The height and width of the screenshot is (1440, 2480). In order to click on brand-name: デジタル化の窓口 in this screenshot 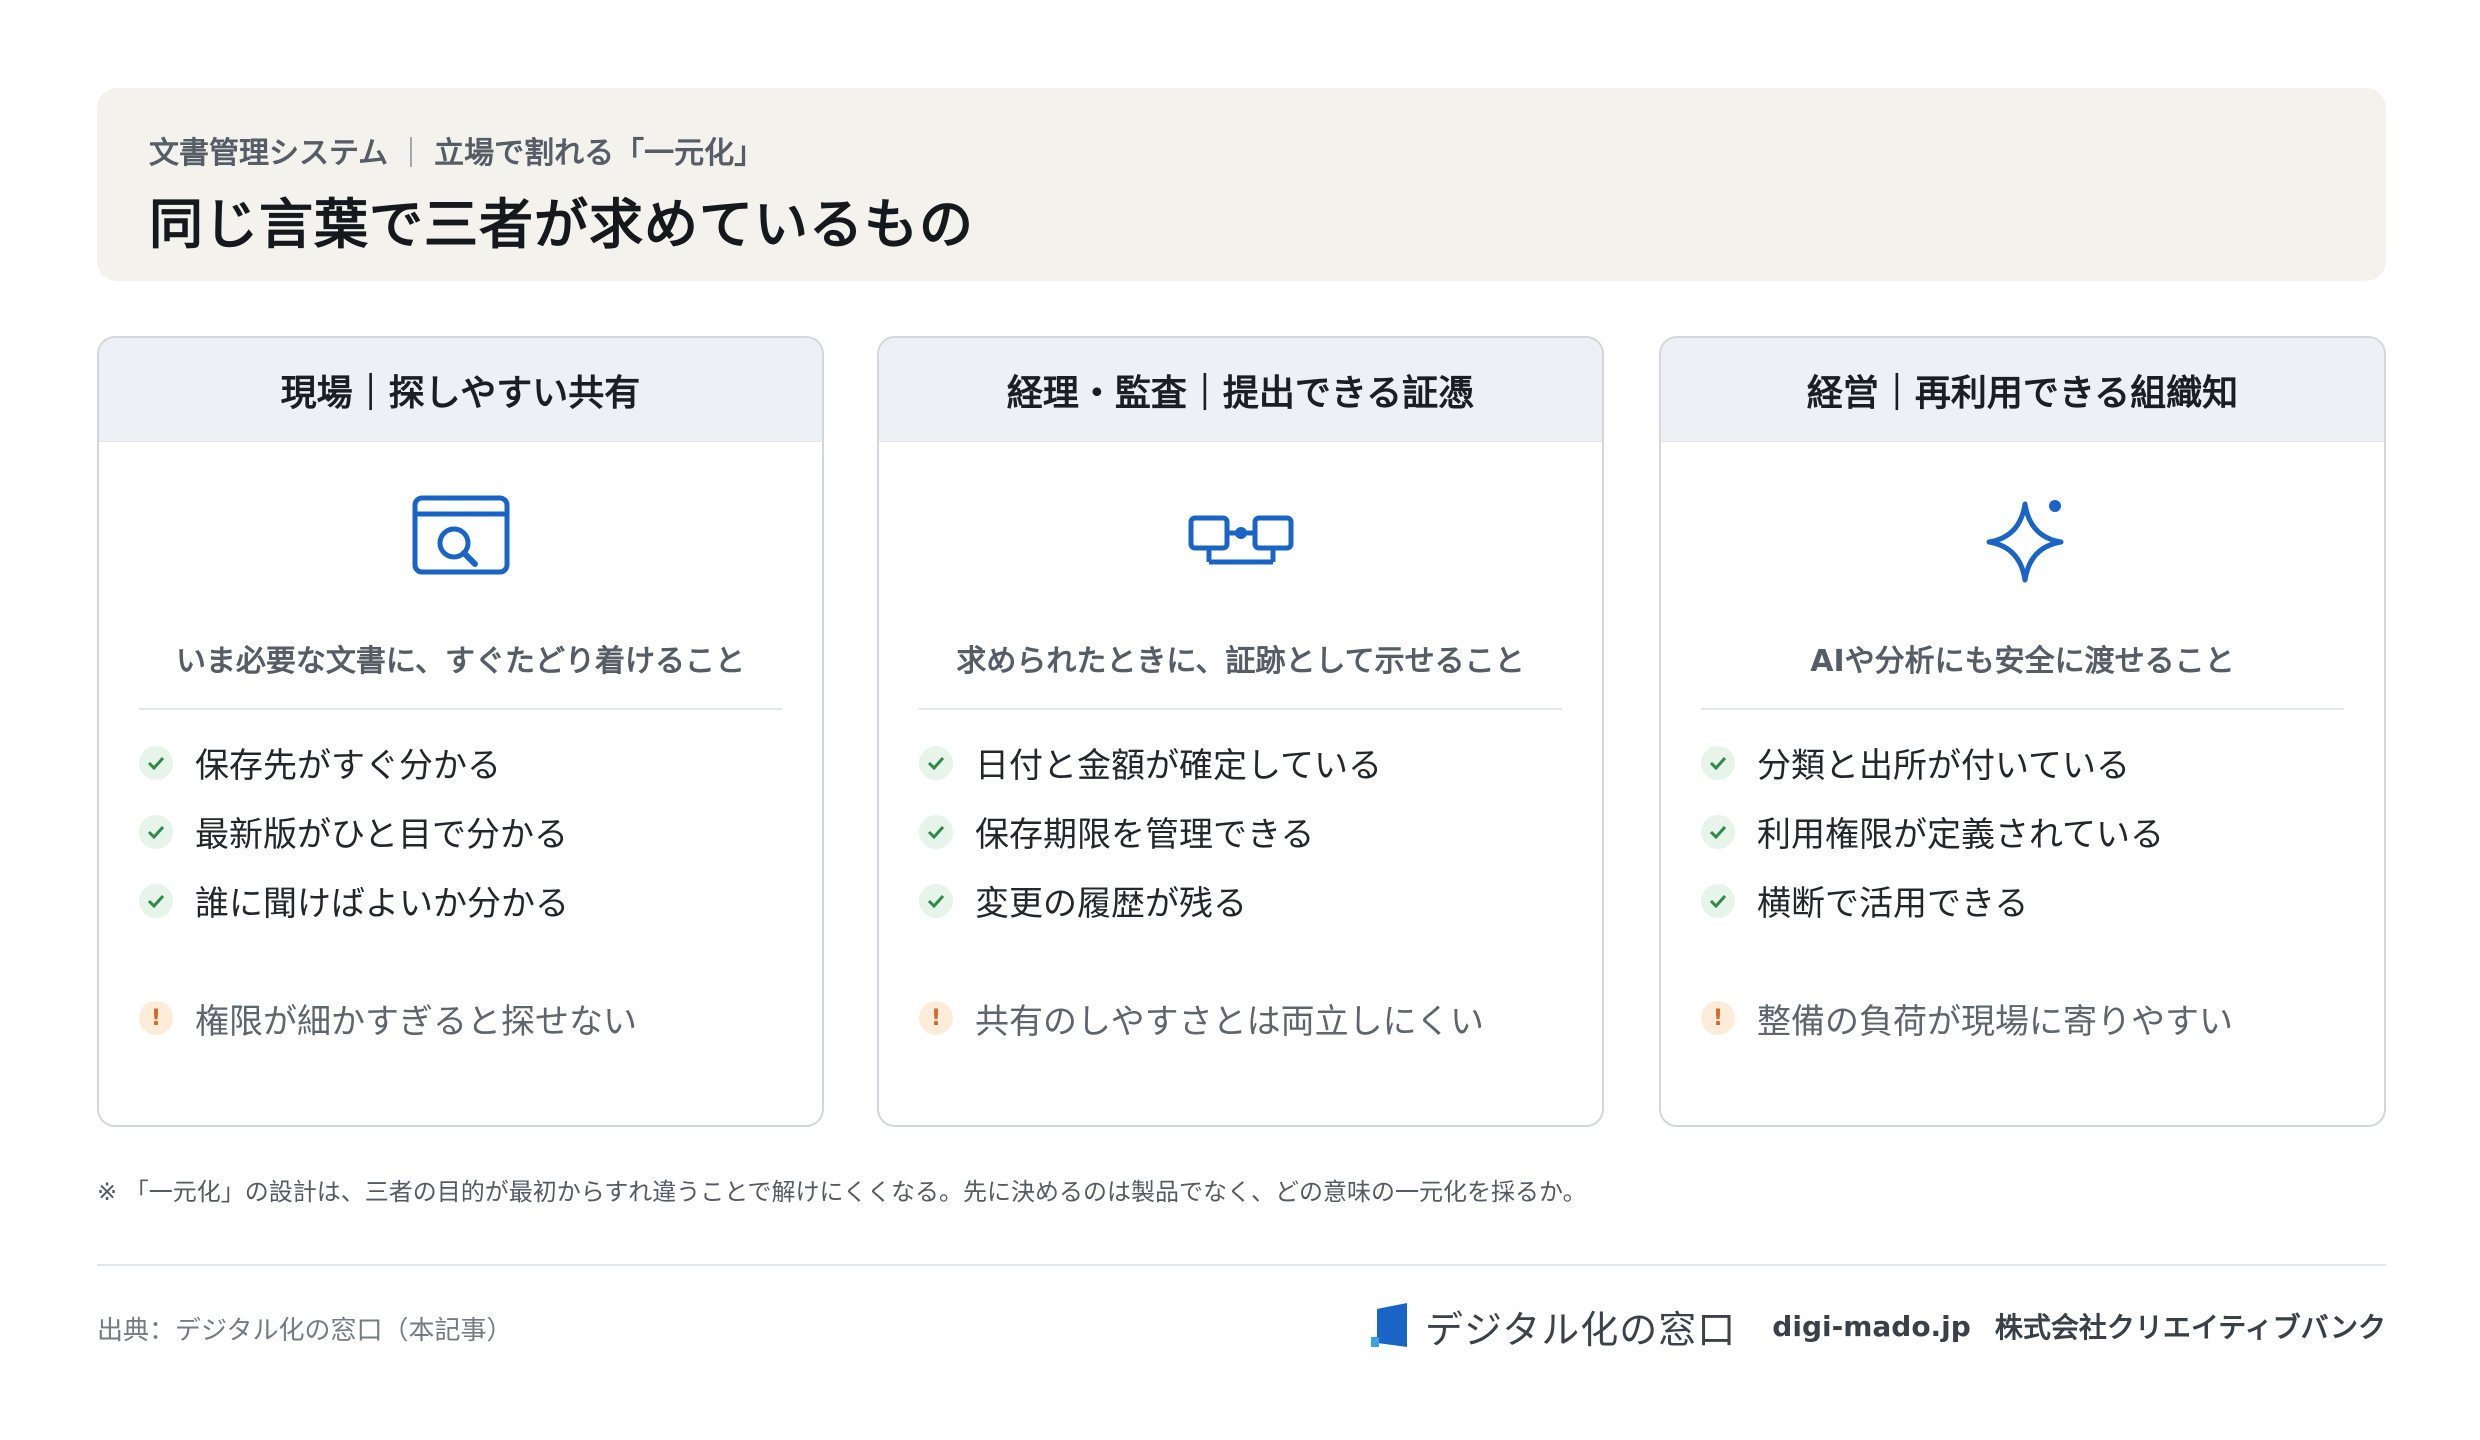, I will do `click(1581, 1329)`.